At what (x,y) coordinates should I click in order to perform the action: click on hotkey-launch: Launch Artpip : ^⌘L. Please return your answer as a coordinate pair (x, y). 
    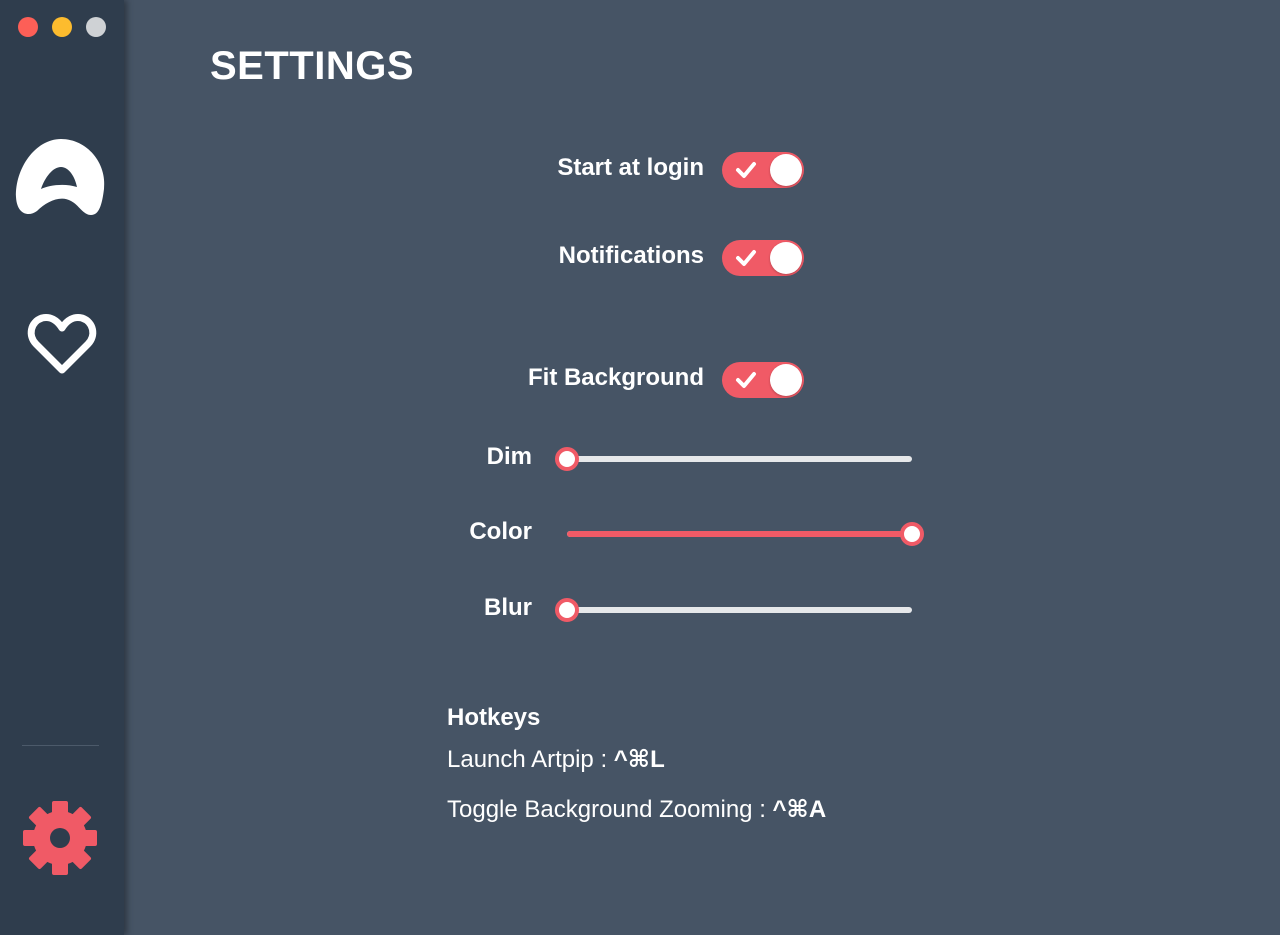
    Looking at the image, I should click on (556, 759).